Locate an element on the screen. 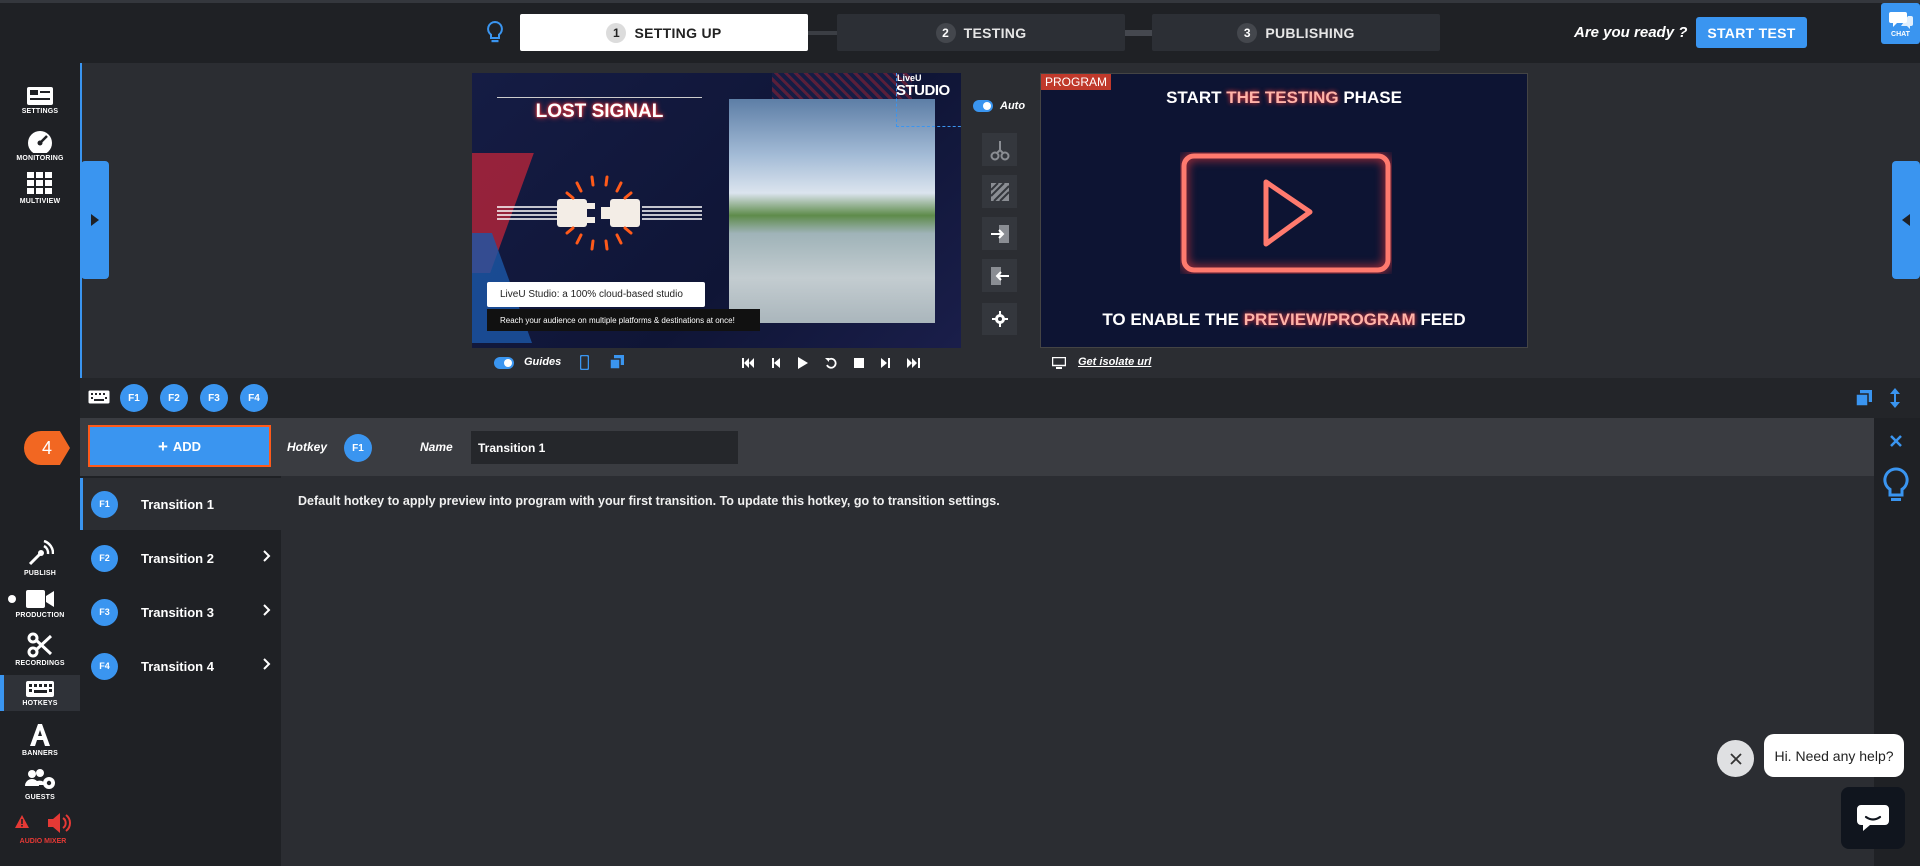  fast-forward-icon is located at coordinates (913, 363).